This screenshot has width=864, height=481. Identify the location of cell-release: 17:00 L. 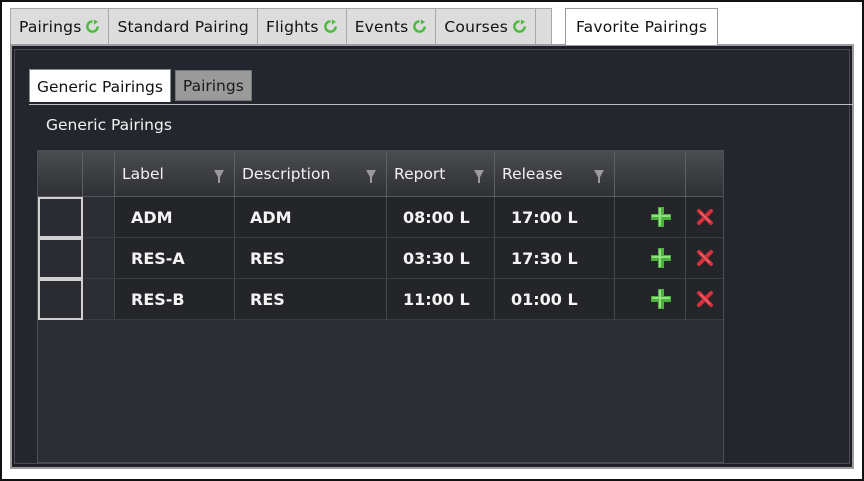
(555, 217).